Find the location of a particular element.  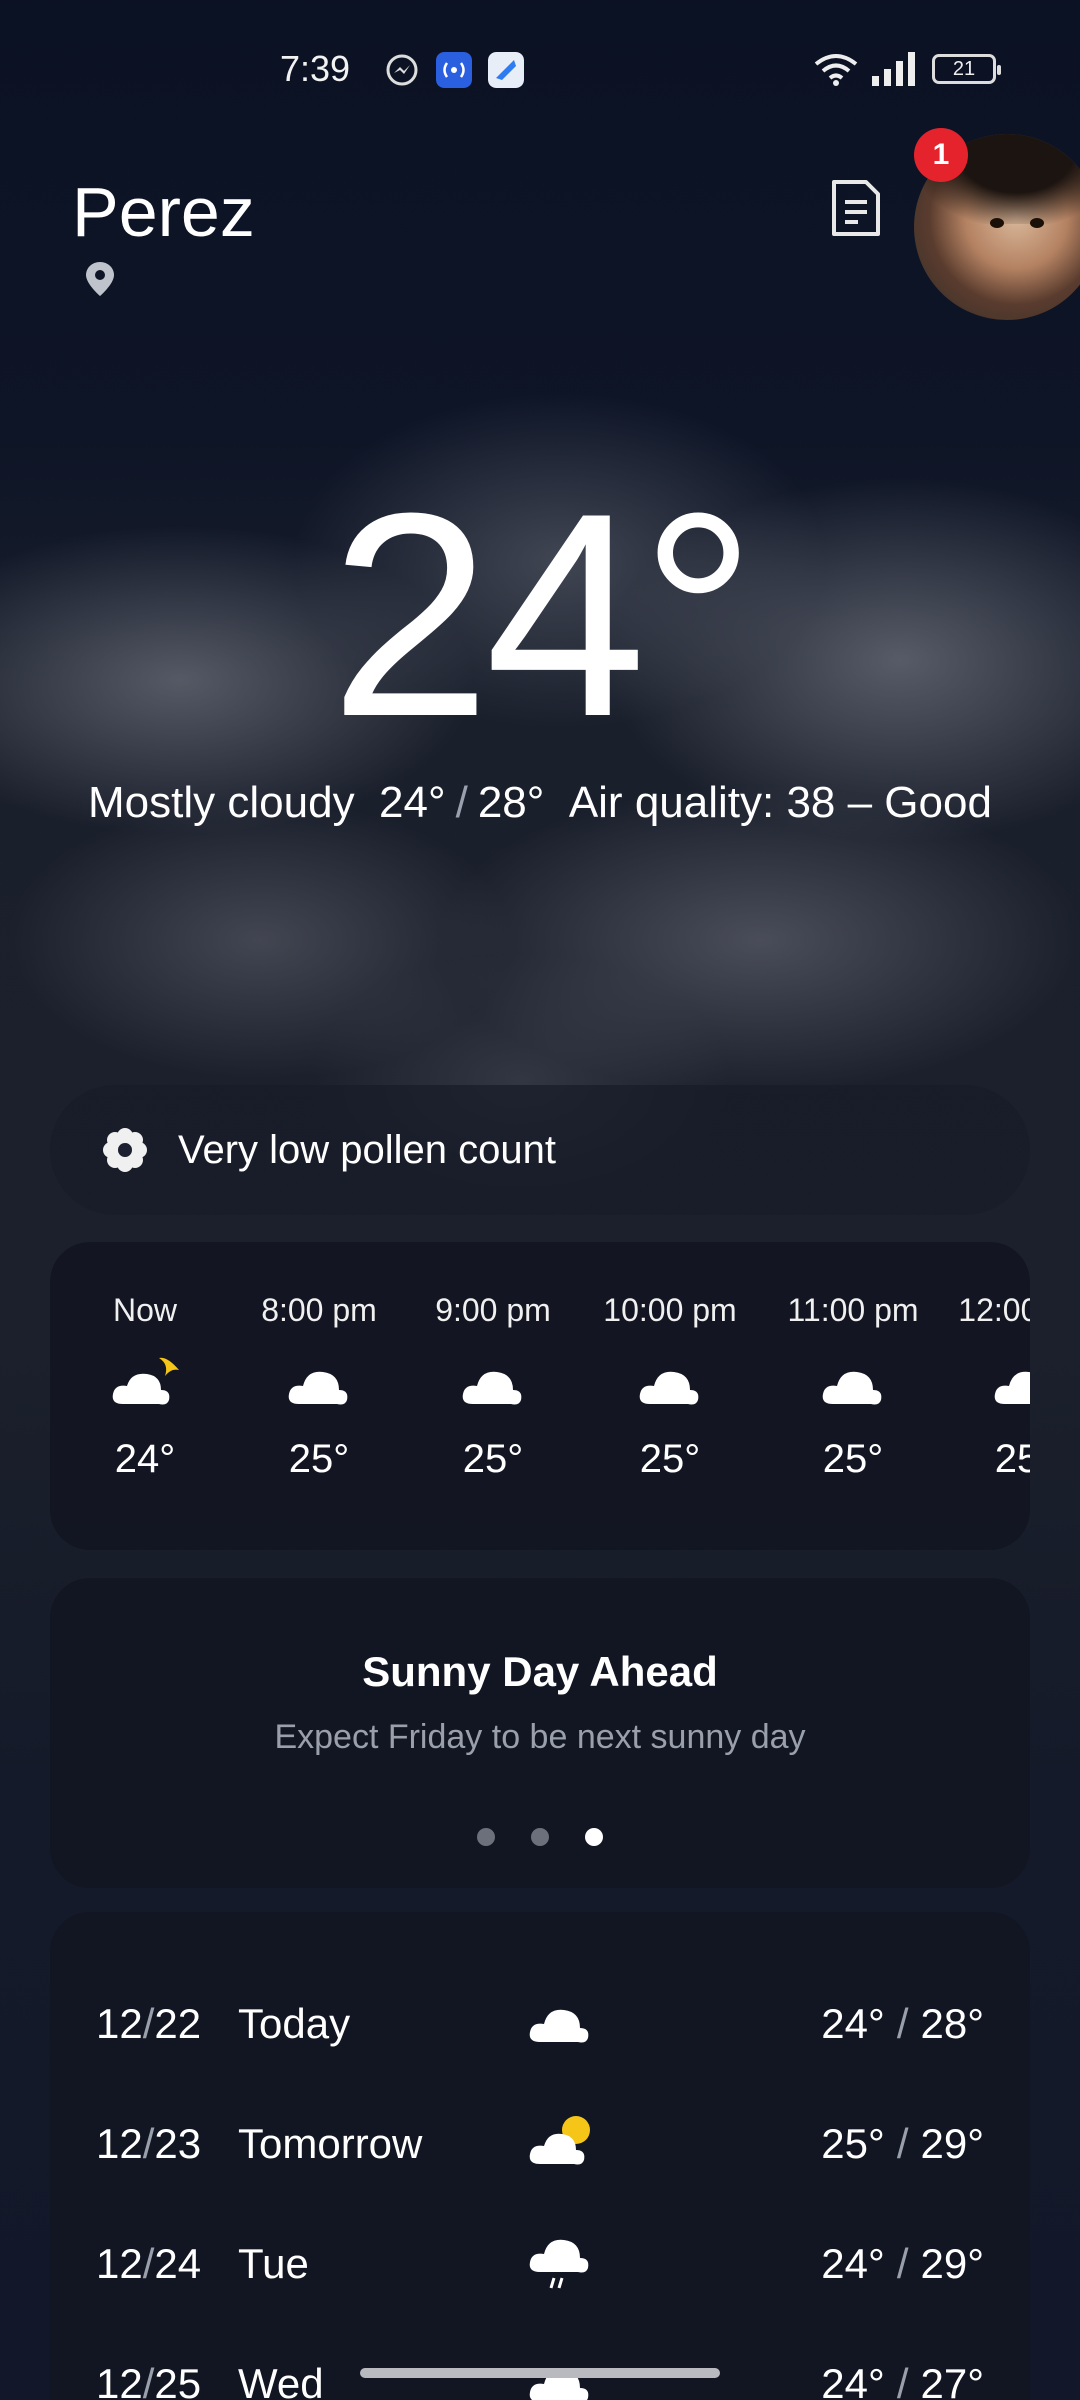

location-pin-icon is located at coordinates (100, 279).